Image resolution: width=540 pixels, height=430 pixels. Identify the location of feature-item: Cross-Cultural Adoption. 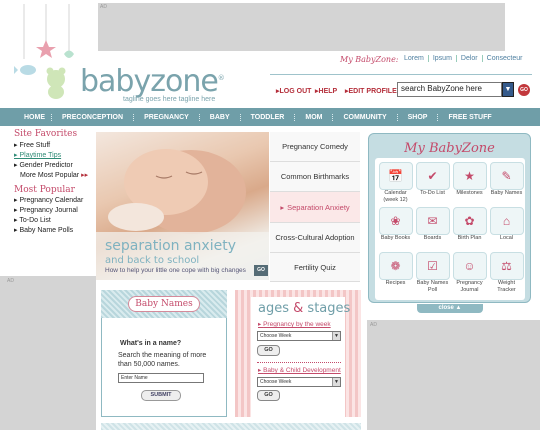
(315, 238).